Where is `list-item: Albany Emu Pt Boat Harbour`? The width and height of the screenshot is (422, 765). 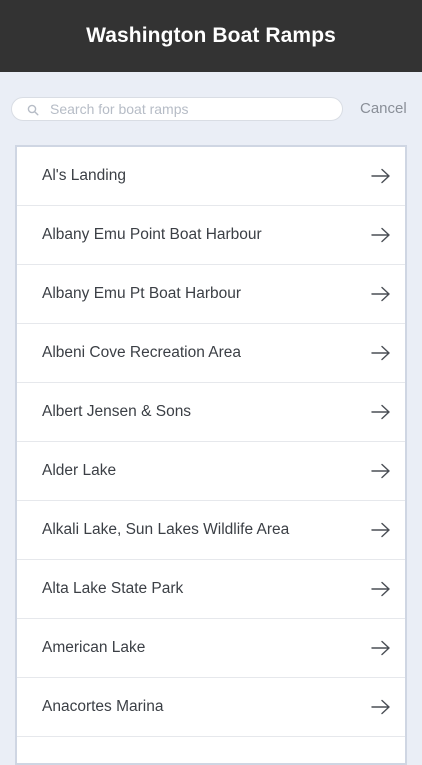
list-item: Albany Emu Pt Boat Harbour is located at coordinates (211, 294).